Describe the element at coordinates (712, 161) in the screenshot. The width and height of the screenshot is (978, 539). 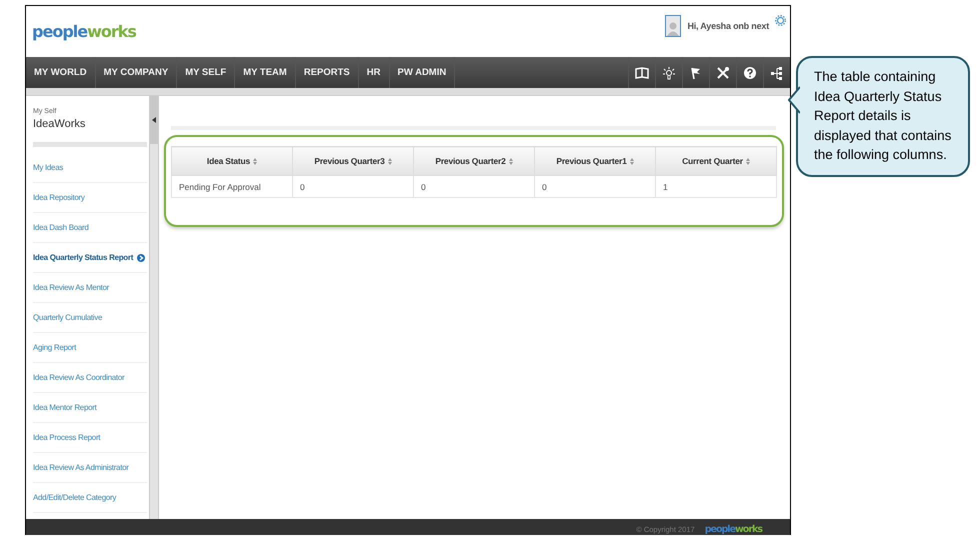
I see `column-title: Current Quarter` at that location.